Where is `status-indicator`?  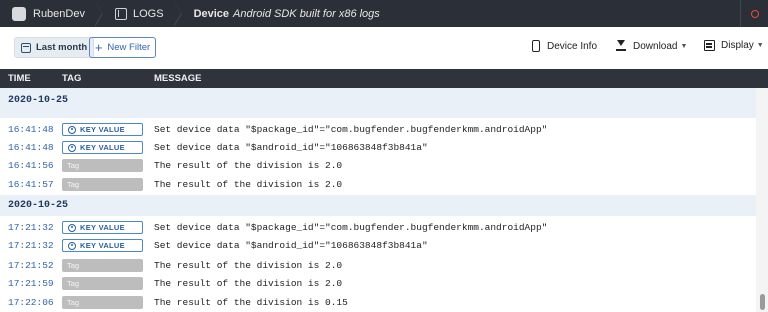
status-indicator is located at coordinates (754, 13).